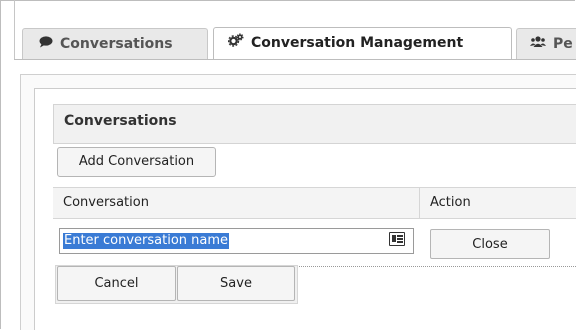 The width and height of the screenshot is (576, 330). What do you see at coordinates (120, 121) in the screenshot?
I see `panel-title: Conversations` at bounding box center [120, 121].